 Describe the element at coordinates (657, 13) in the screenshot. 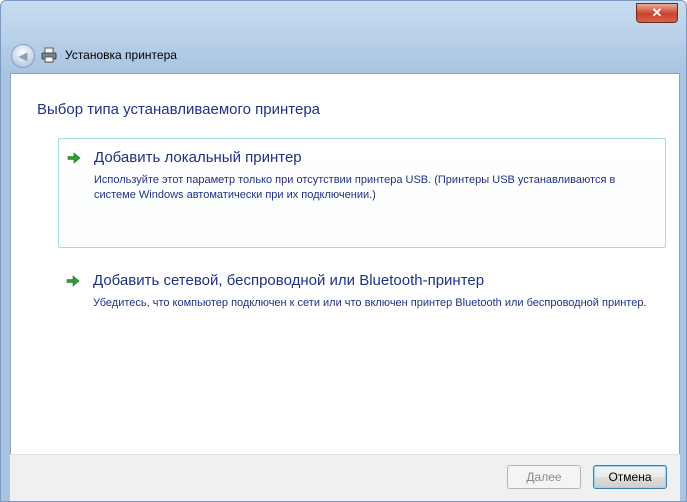

I see `close-button: ✕` at that location.